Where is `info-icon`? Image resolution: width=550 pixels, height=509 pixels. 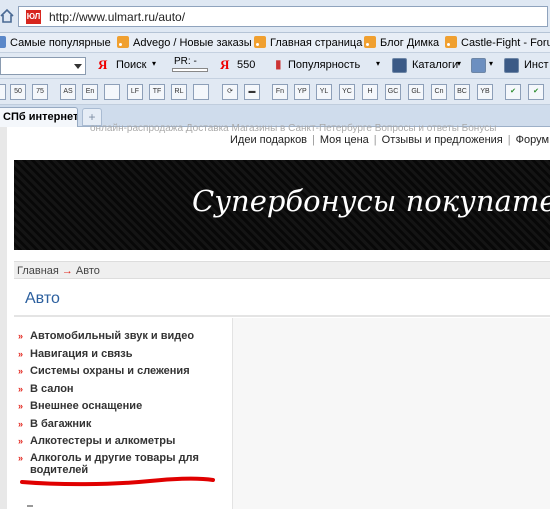 info-icon is located at coordinates (478, 65).